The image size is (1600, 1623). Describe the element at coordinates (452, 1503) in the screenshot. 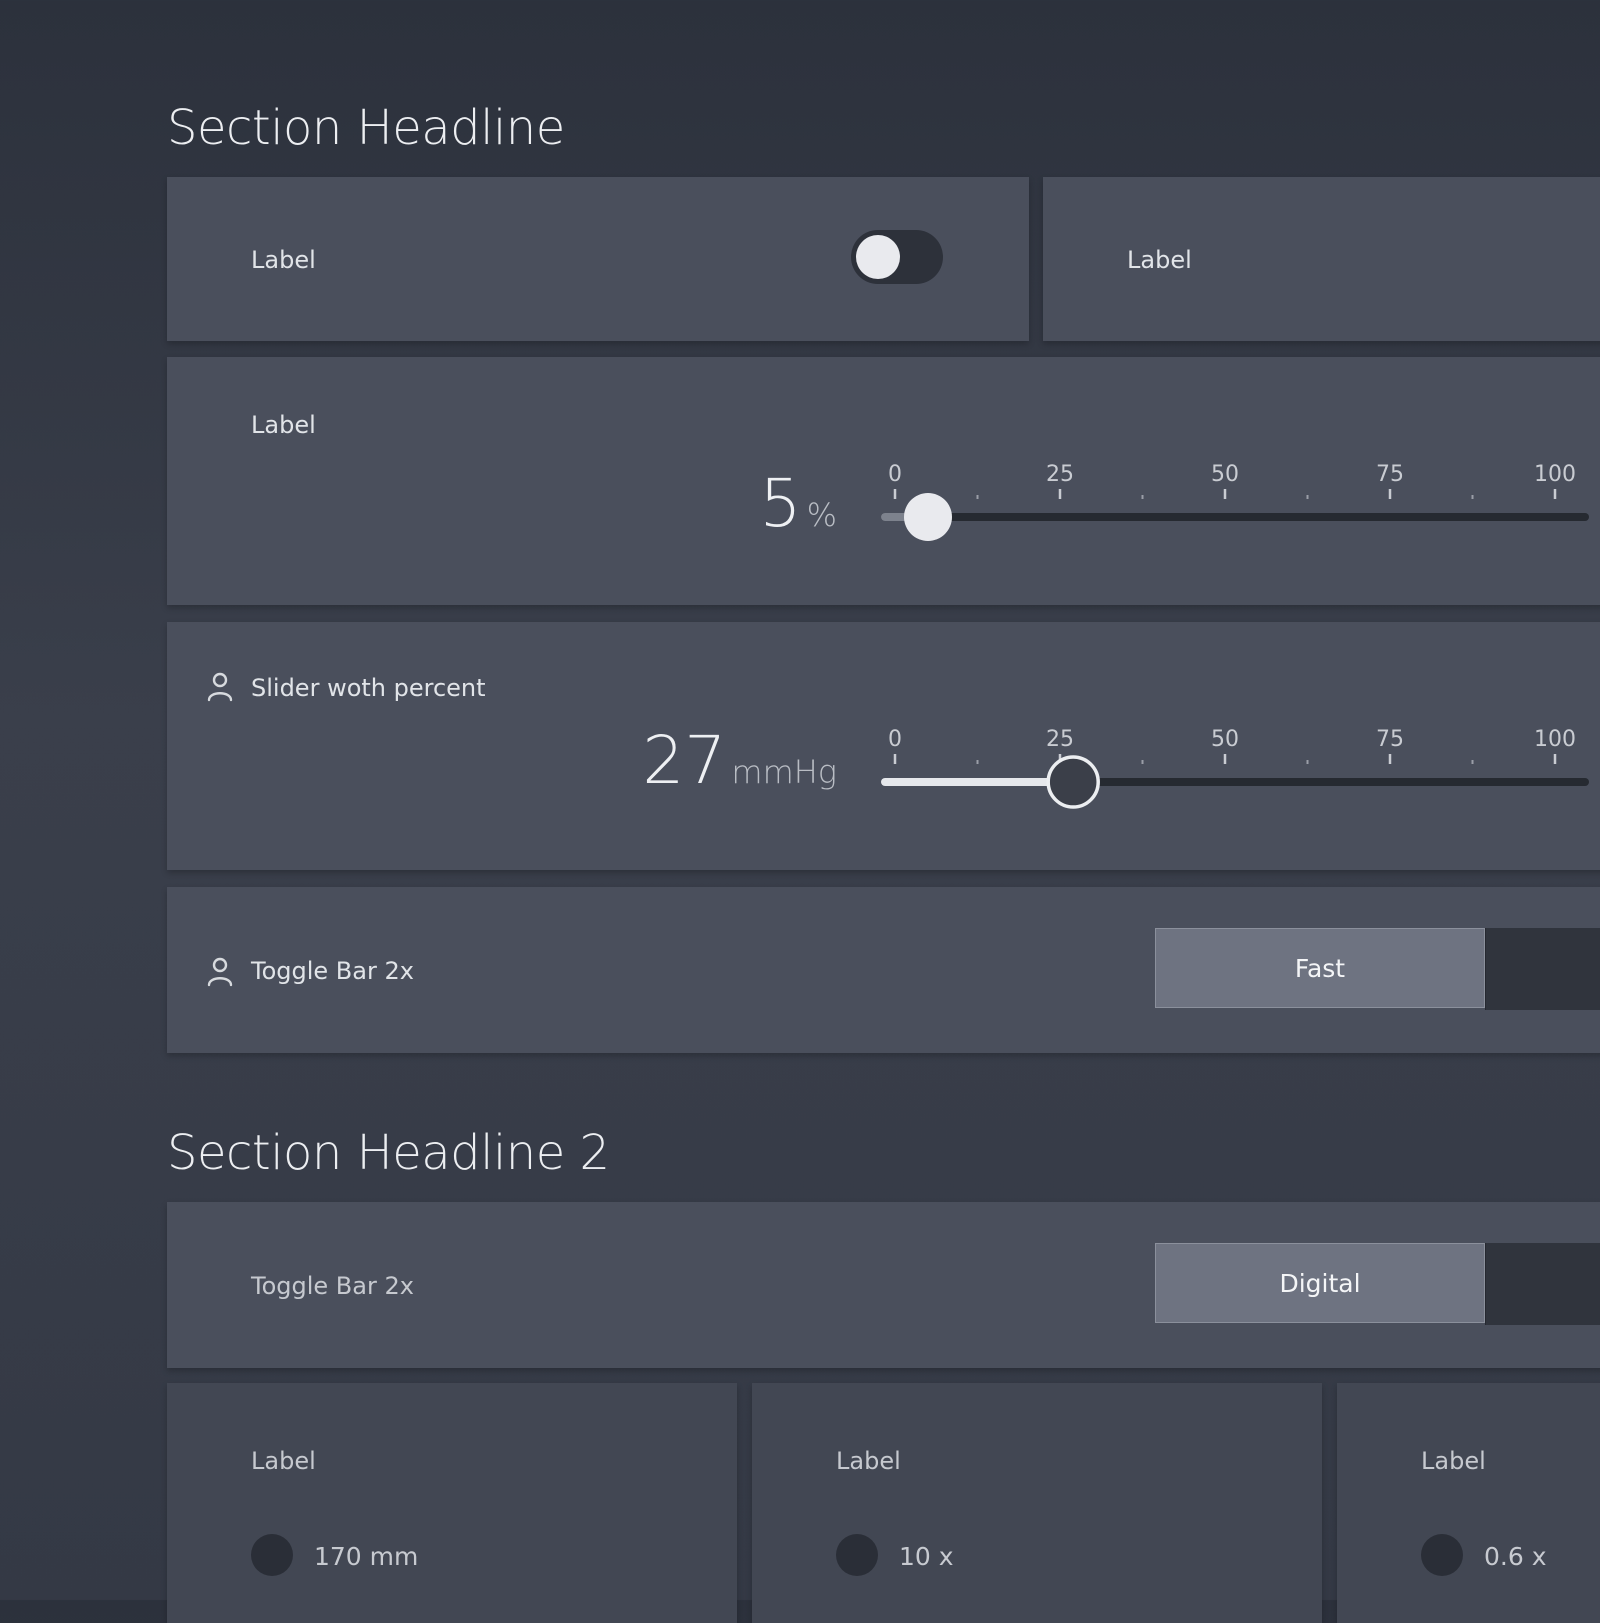

I see `measure-card-1: Label 170 mm` at that location.